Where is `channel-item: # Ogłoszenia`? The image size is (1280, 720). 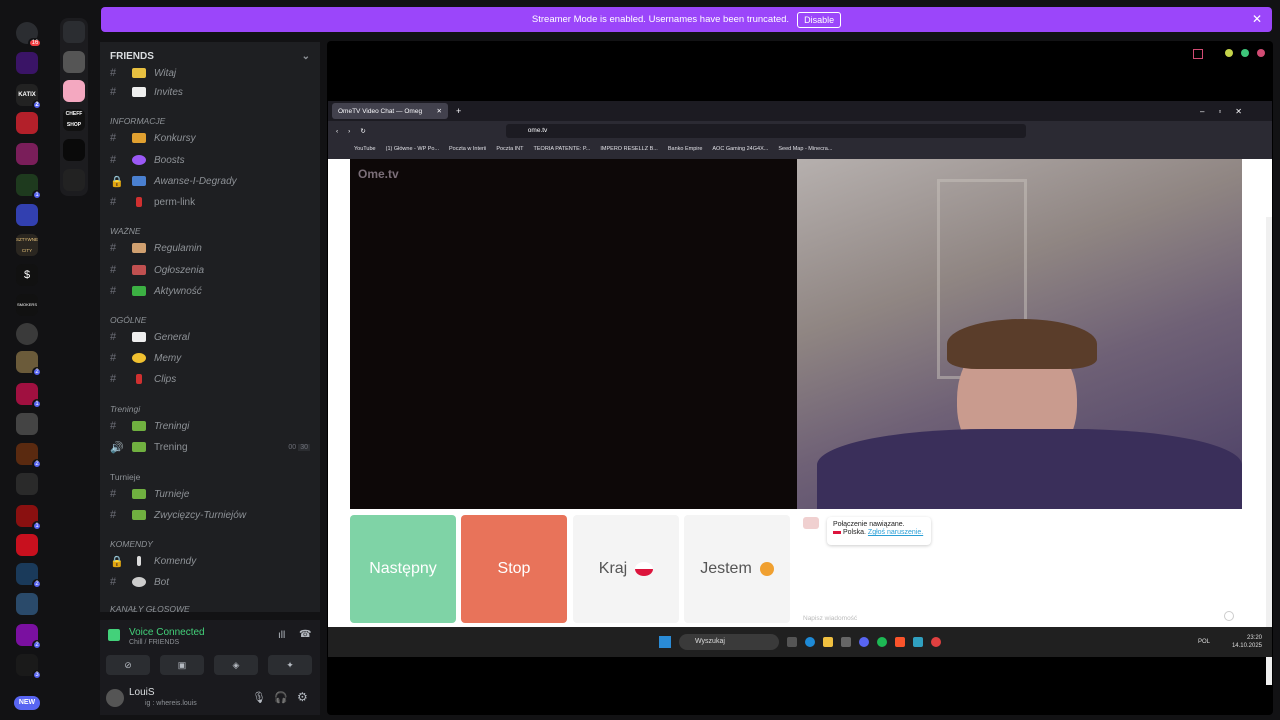
channel-item: # Ogłoszenia is located at coordinates (157, 270).